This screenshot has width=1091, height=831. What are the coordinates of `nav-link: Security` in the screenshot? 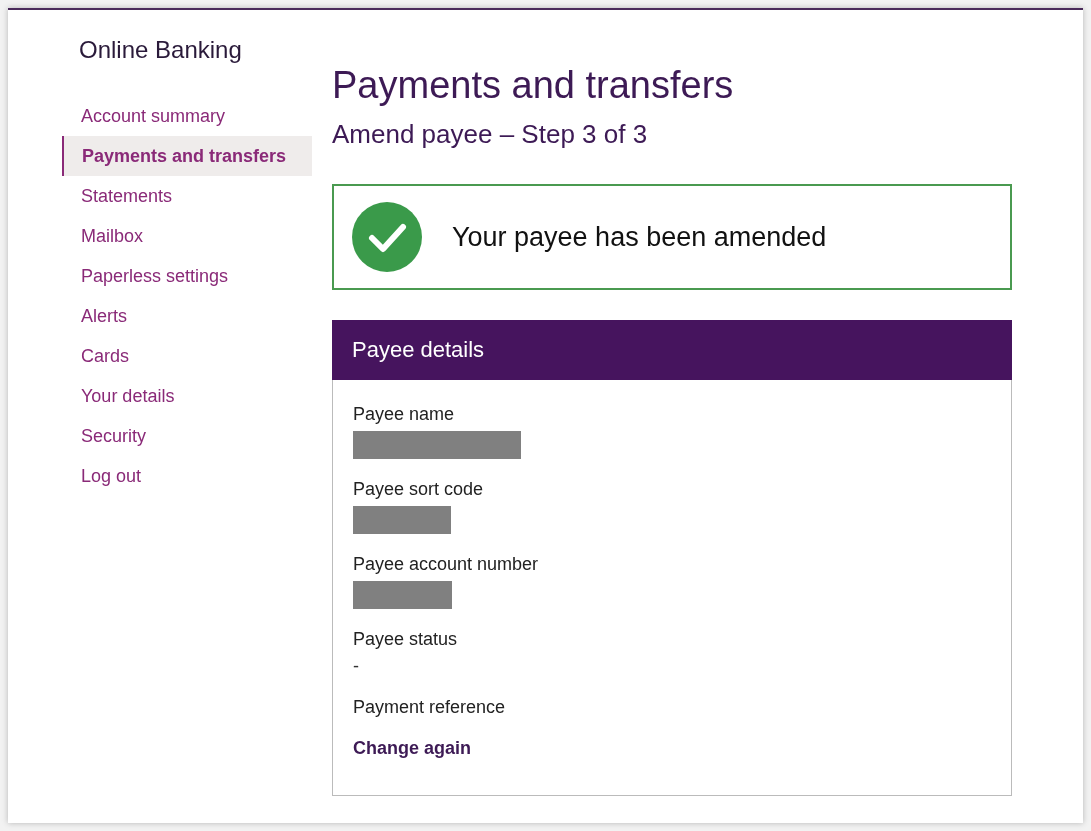 It's located at (187, 436).